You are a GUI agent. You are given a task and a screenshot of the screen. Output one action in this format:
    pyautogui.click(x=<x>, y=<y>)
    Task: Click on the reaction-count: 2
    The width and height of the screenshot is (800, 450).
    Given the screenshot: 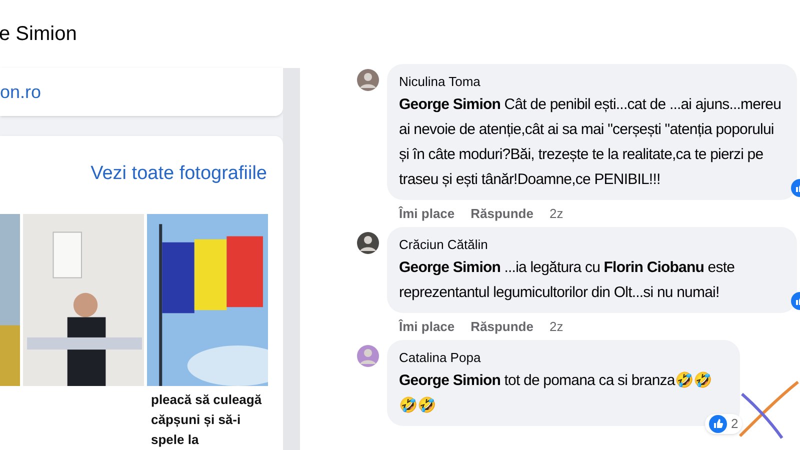 What is the action you would take?
    pyautogui.click(x=734, y=424)
    